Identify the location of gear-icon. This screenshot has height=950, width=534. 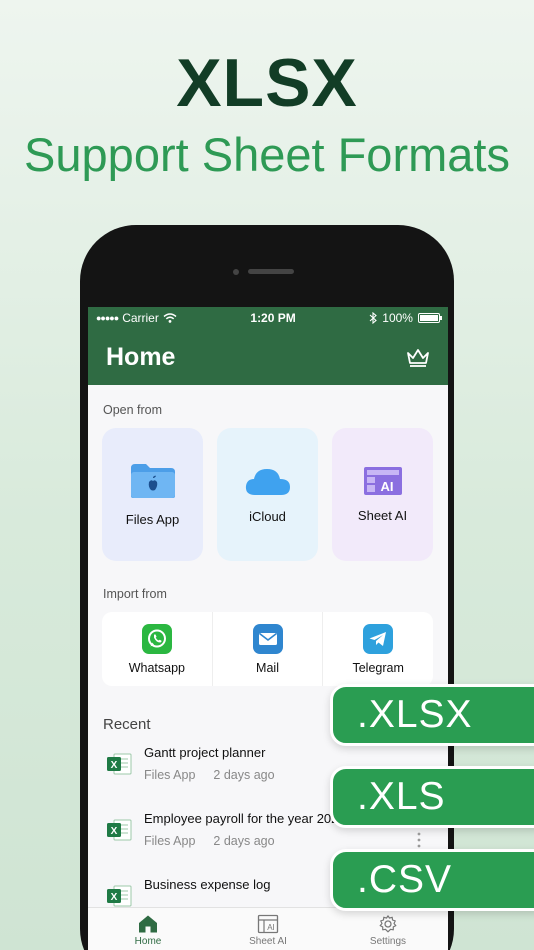
(388, 924).